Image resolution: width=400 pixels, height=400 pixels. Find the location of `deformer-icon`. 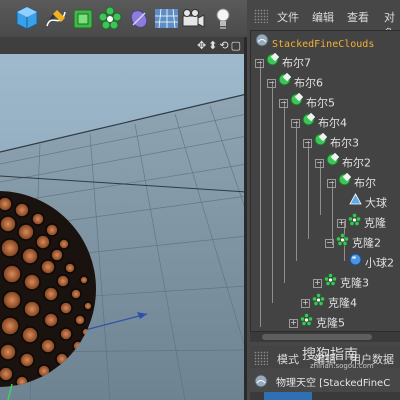

deformer-icon is located at coordinates (139, 18).